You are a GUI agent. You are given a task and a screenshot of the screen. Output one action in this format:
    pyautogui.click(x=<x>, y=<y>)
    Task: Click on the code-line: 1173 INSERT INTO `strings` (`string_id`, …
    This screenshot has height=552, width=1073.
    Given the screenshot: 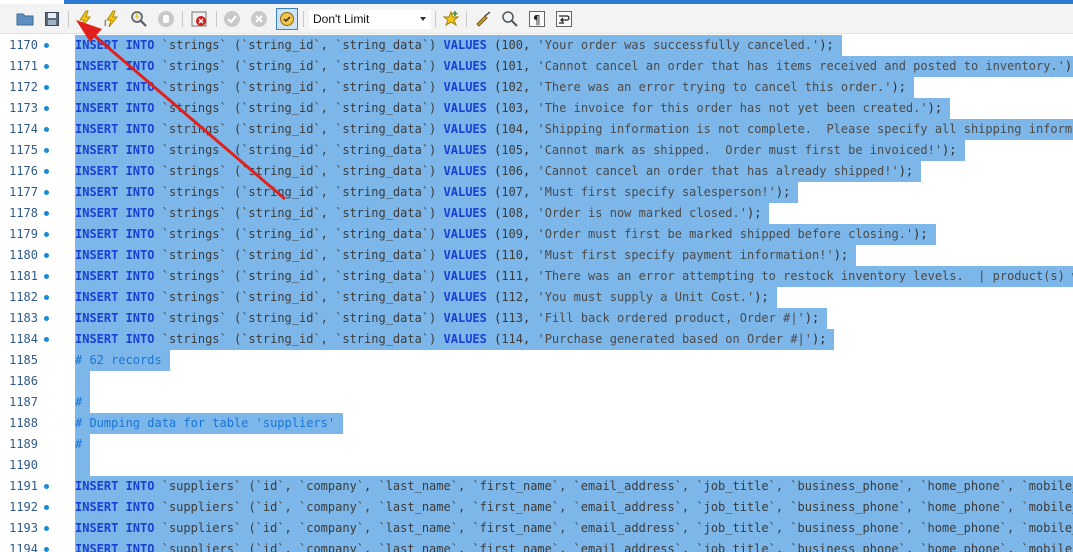 What is the action you would take?
    pyautogui.click(x=536, y=108)
    